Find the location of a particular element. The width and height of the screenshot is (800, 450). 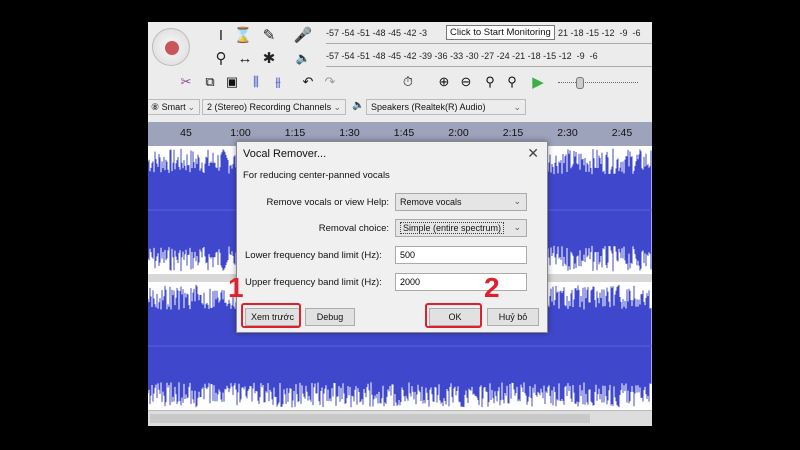

fit-selection-icon: ⚲ is located at coordinates (490, 82).